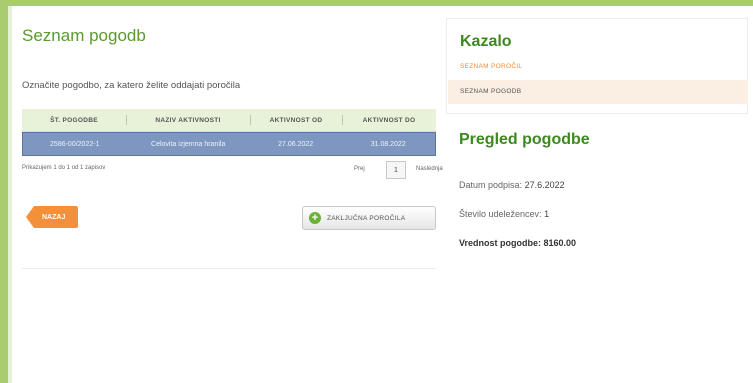 This screenshot has height=383, width=753. What do you see at coordinates (64, 168) in the screenshot?
I see `pagination-info: Prikazujem 1 do 1 od 1 zapisov` at bounding box center [64, 168].